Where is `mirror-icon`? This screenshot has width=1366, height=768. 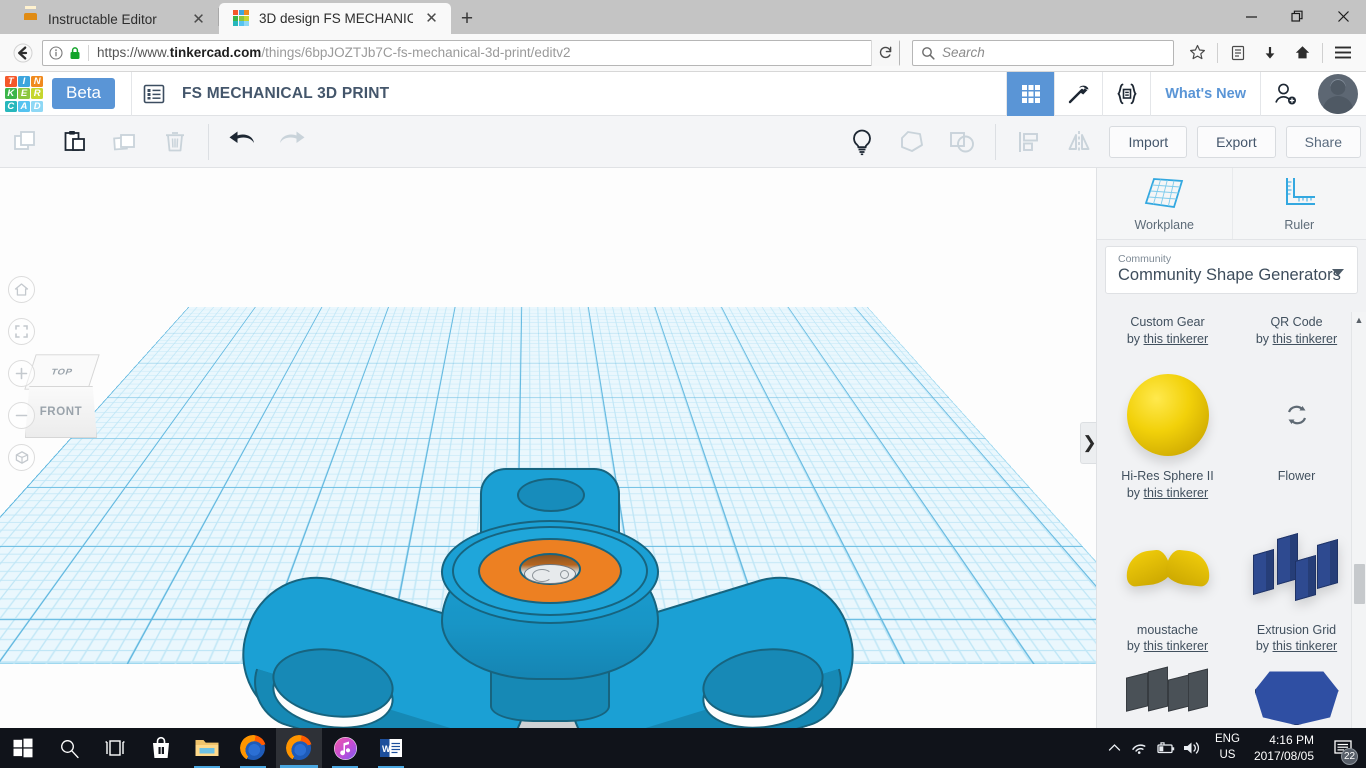
mirror-icon is located at coordinates (1079, 142).